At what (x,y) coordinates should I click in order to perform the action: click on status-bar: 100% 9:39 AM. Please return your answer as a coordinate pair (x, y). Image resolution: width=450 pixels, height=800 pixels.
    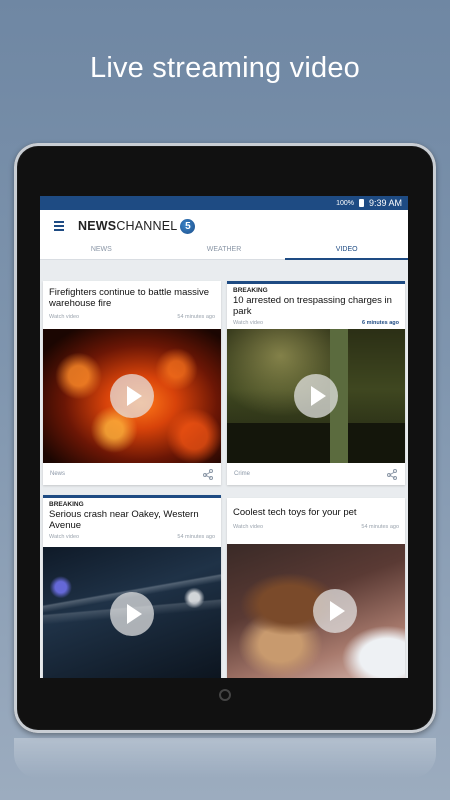
    Looking at the image, I should click on (224, 203).